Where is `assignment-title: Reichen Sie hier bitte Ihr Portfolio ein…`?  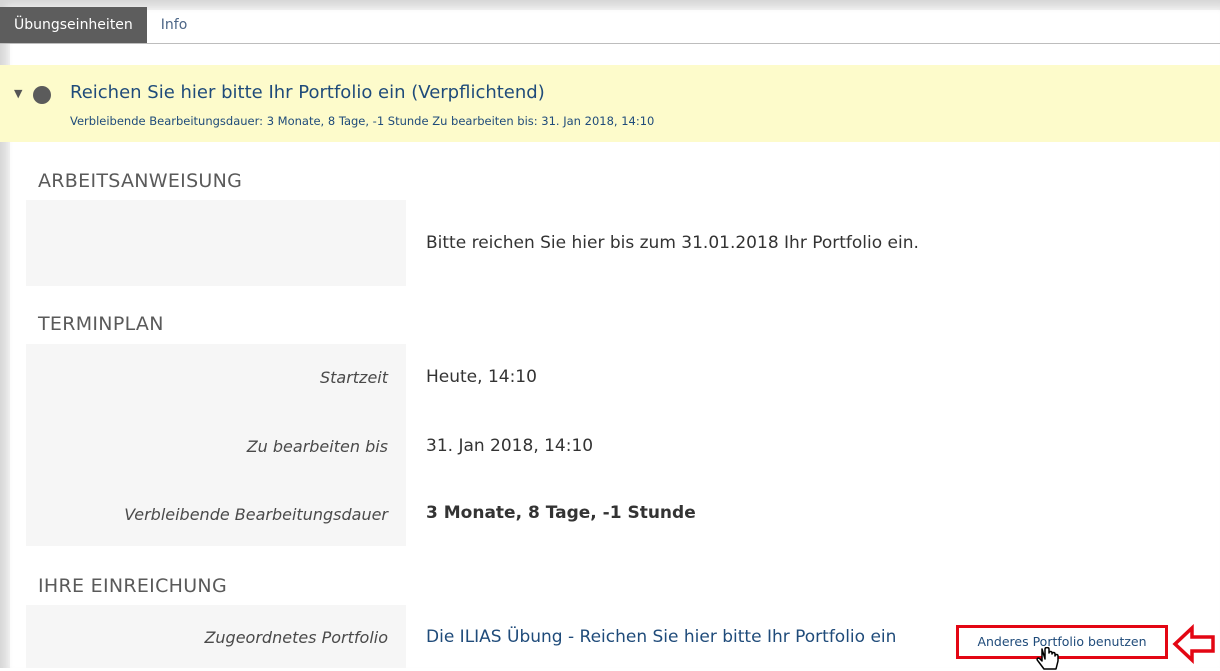 assignment-title: Reichen Sie hier bitte Ihr Portfolio ein… is located at coordinates (307, 92).